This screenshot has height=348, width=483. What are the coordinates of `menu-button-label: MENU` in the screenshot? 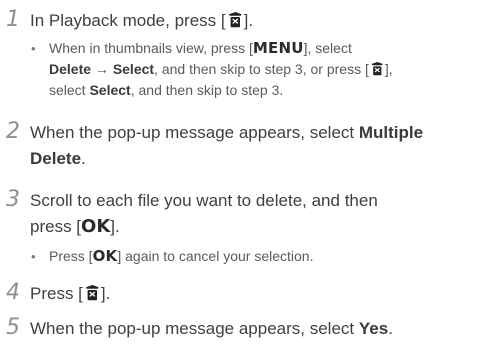 It's located at (278, 48).